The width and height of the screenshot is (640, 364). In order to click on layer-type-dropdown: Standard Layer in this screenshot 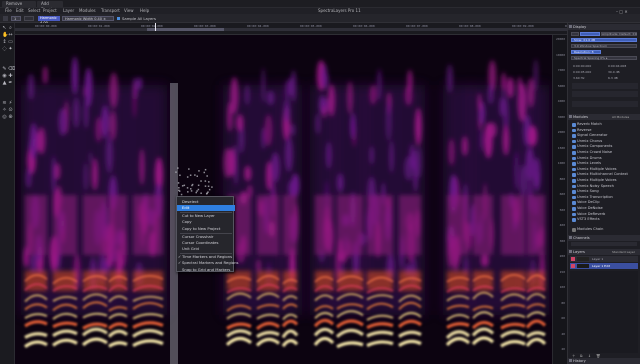, I will do `click(623, 252)`.